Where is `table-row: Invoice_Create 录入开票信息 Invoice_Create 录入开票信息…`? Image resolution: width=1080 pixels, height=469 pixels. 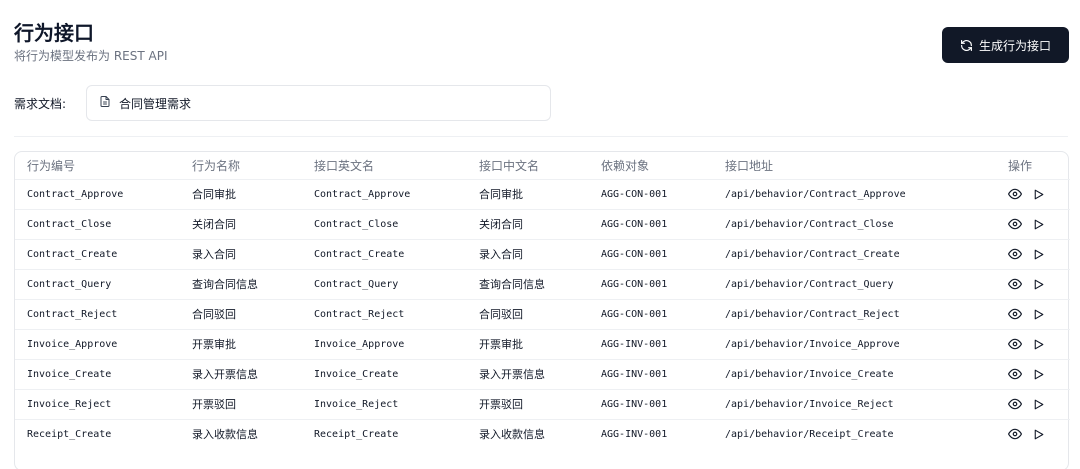 table-row: Invoice_Create 录入开票信息 Invoice_Create 录入开票信息… is located at coordinates (542, 374).